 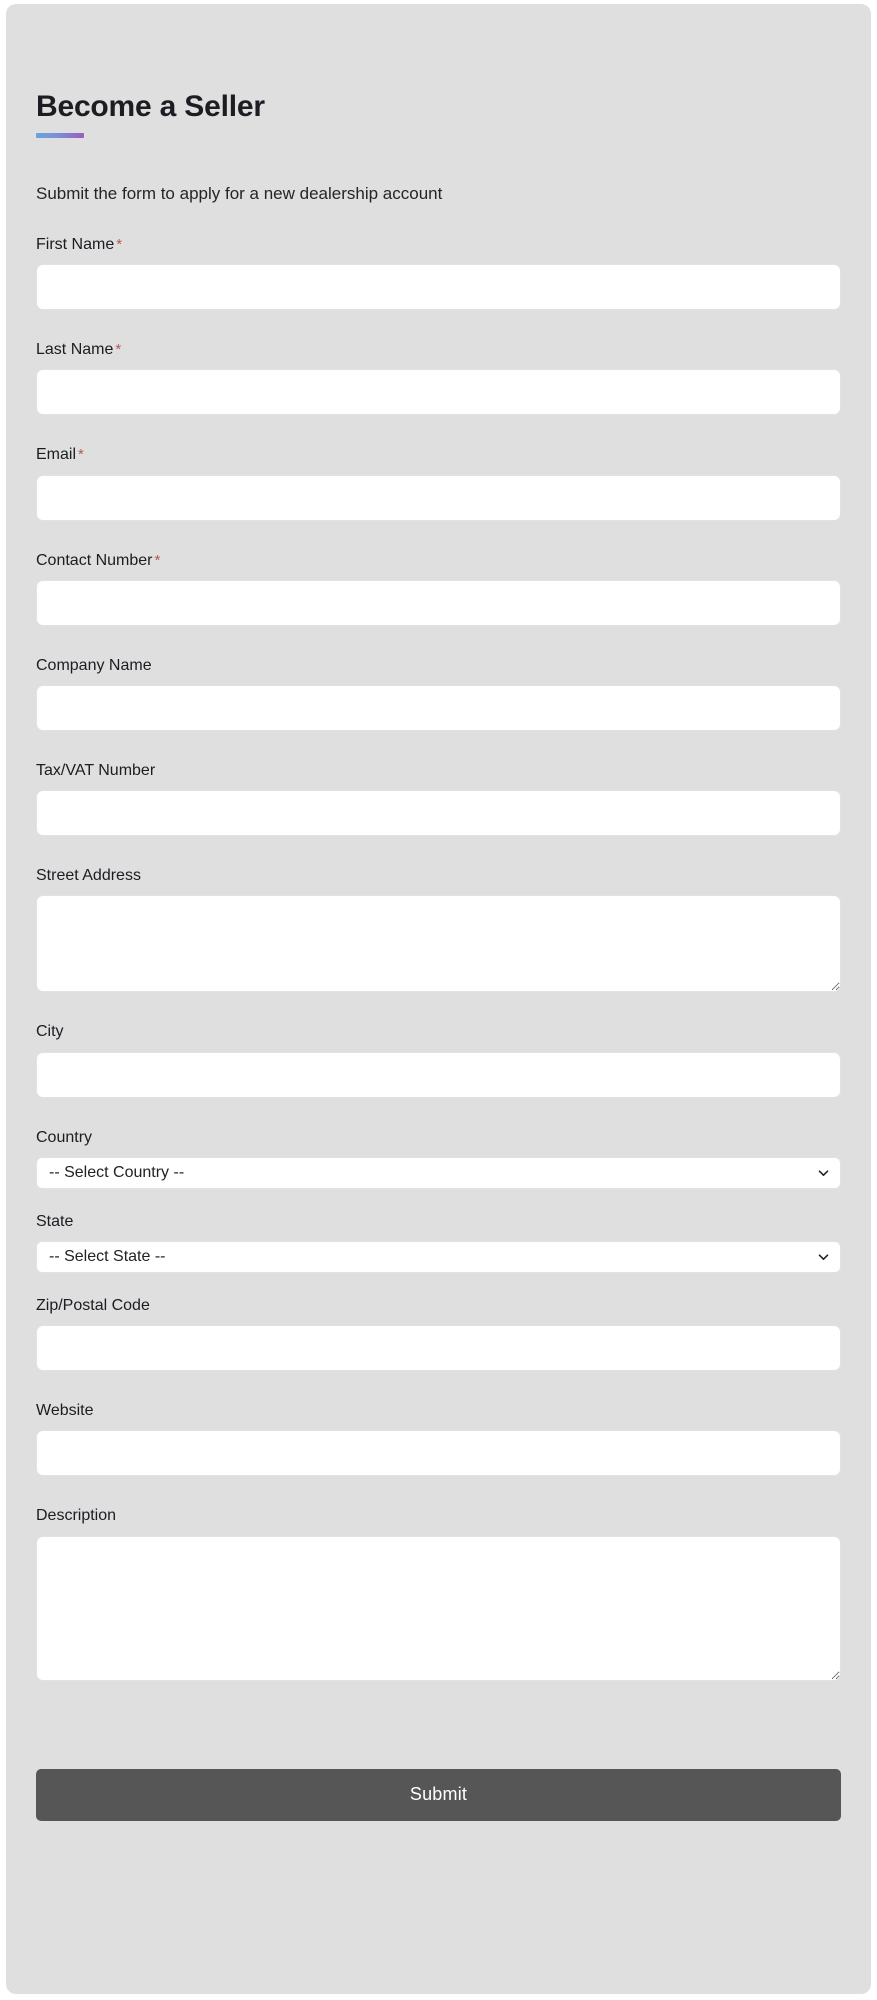 I want to click on required-marker-email: *, so click(x=81, y=455).